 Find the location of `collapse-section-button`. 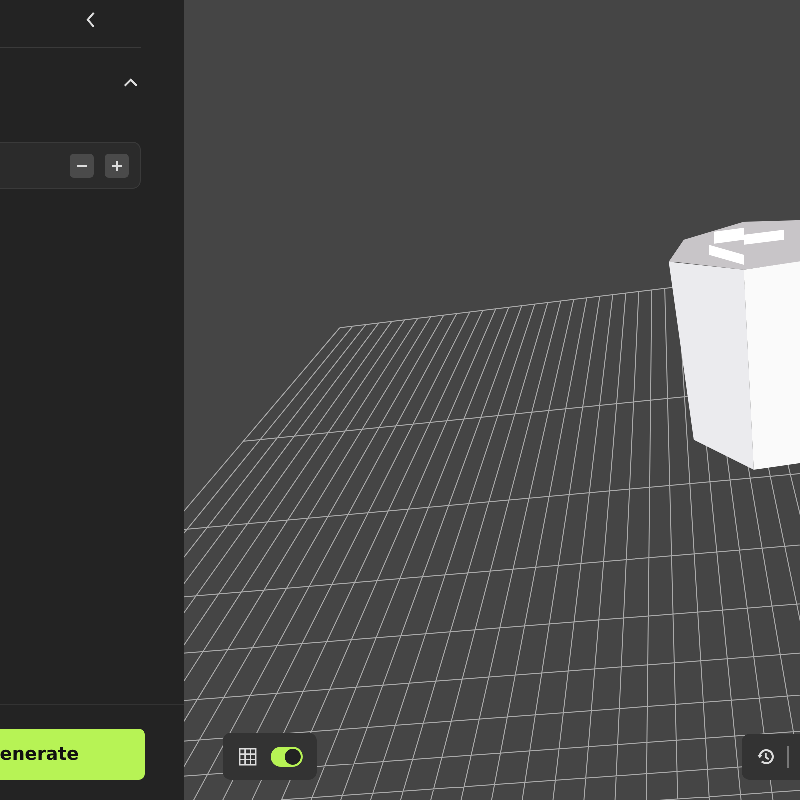

collapse-section-button is located at coordinates (131, 83).